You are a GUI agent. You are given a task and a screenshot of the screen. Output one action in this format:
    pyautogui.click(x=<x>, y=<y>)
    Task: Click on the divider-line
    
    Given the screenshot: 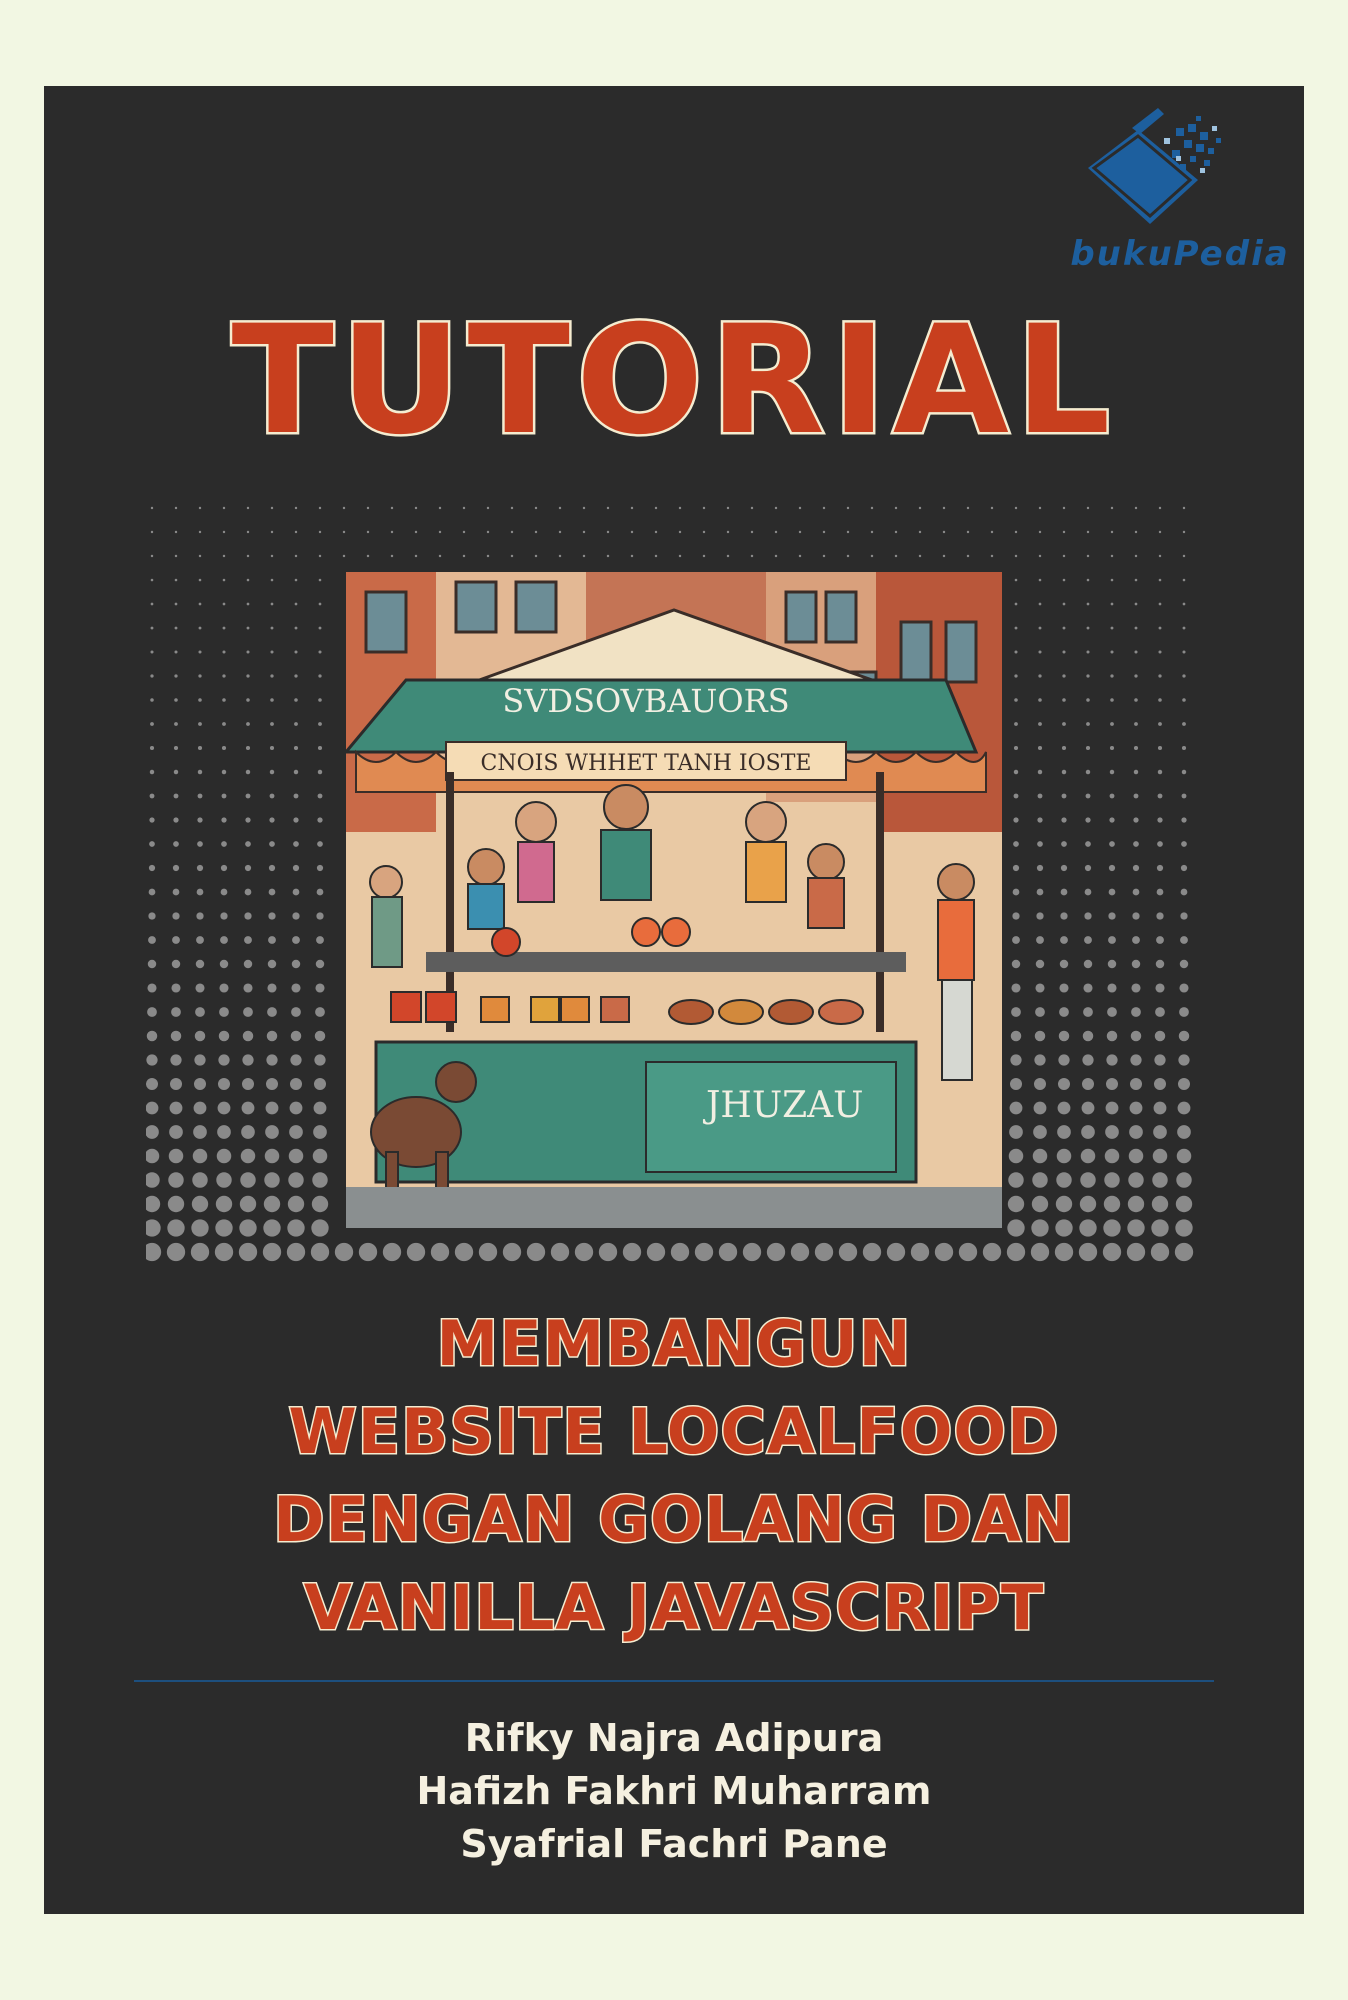 What is the action you would take?
    pyautogui.click(x=674, y=1681)
    